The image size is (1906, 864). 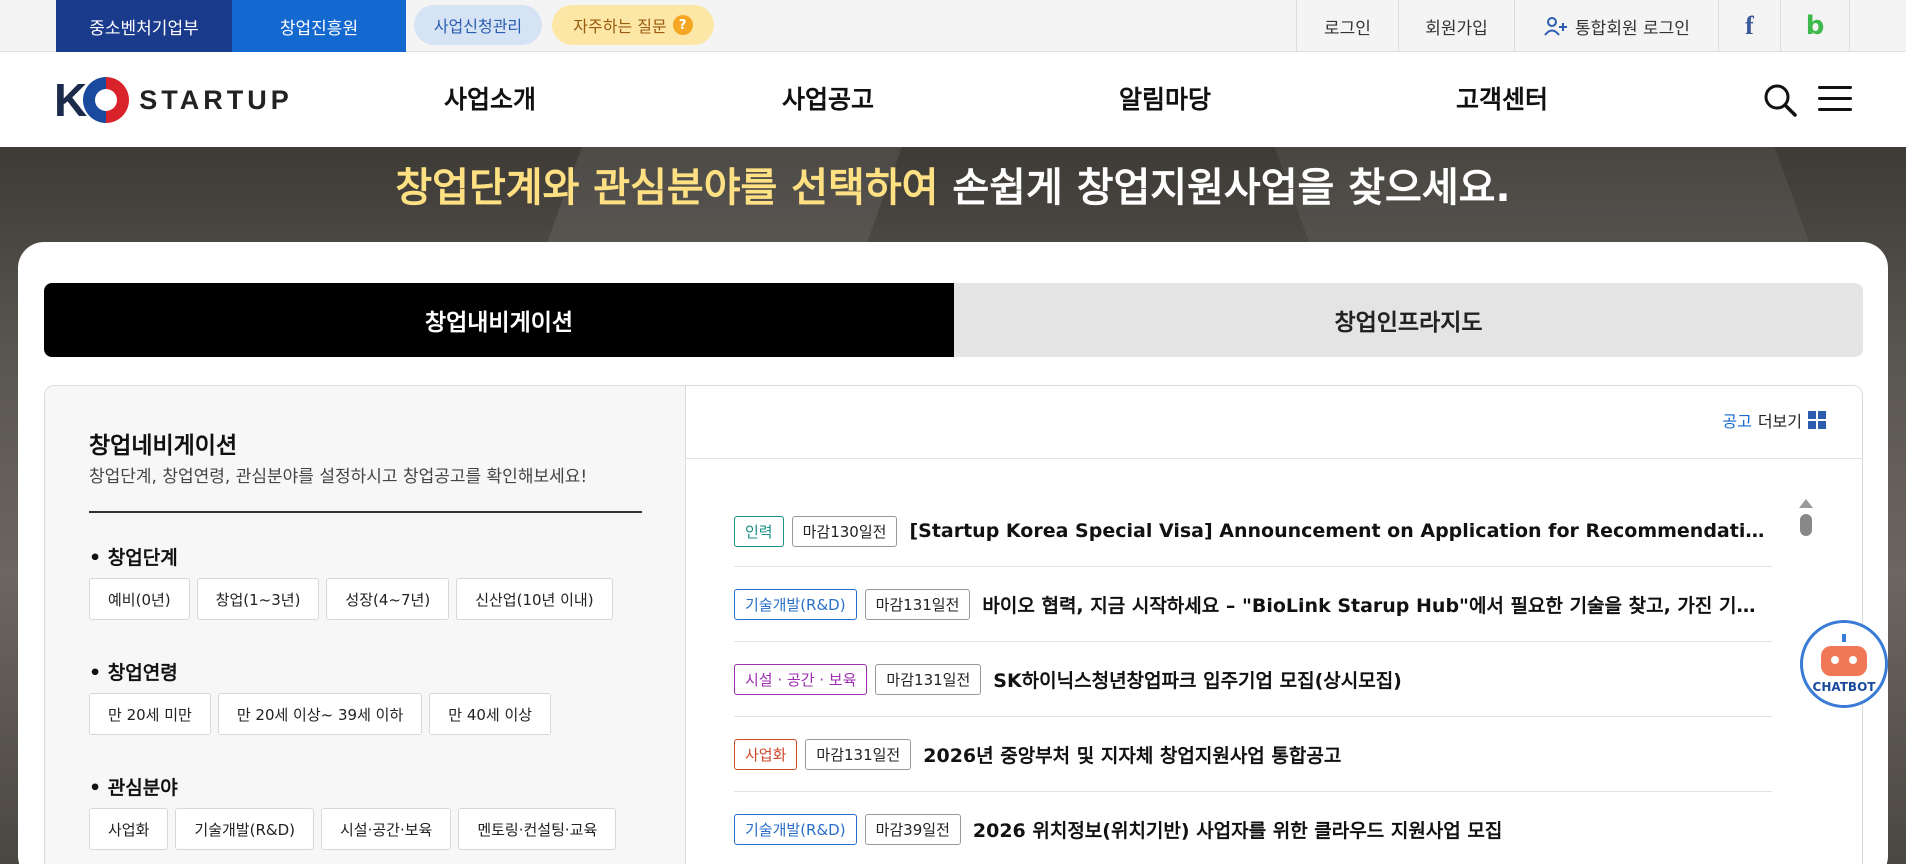 I want to click on scrollbar-thumb, so click(x=1806, y=525).